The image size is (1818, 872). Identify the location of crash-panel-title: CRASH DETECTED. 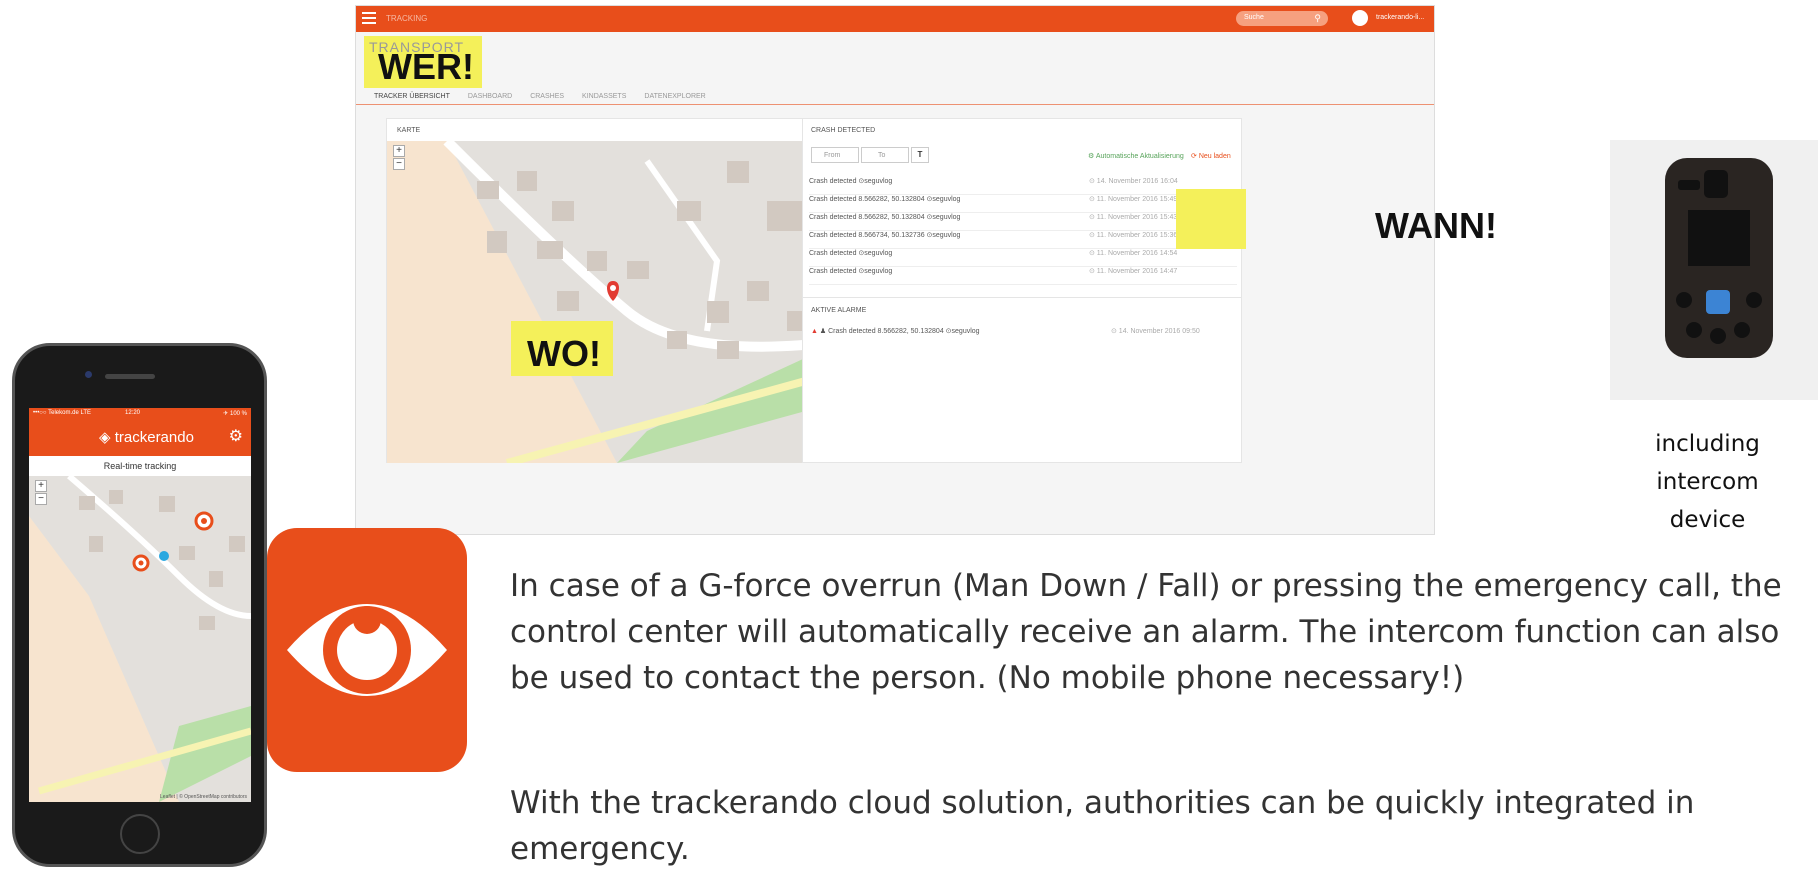
(843, 130).